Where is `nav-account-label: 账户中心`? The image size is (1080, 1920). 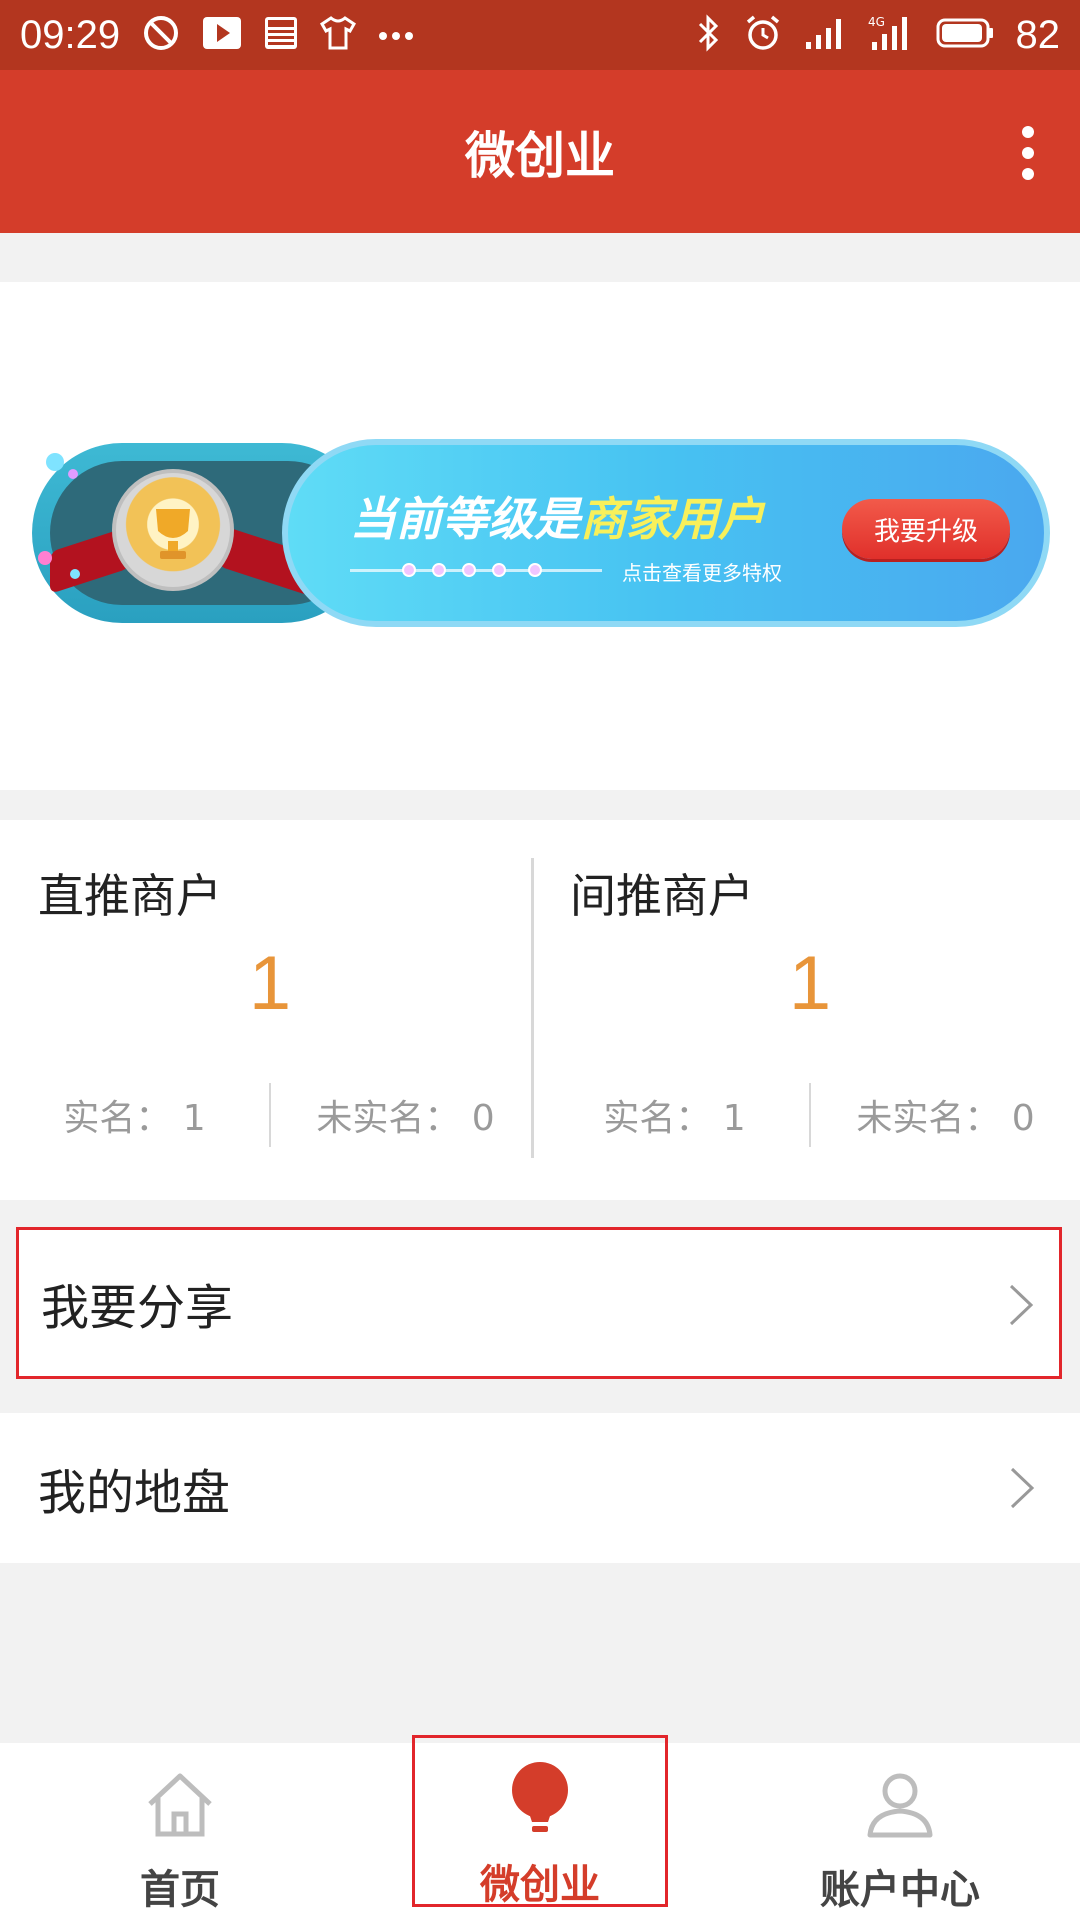 nav-account-label: 账户中心 is located at coordinates (900, 1890).